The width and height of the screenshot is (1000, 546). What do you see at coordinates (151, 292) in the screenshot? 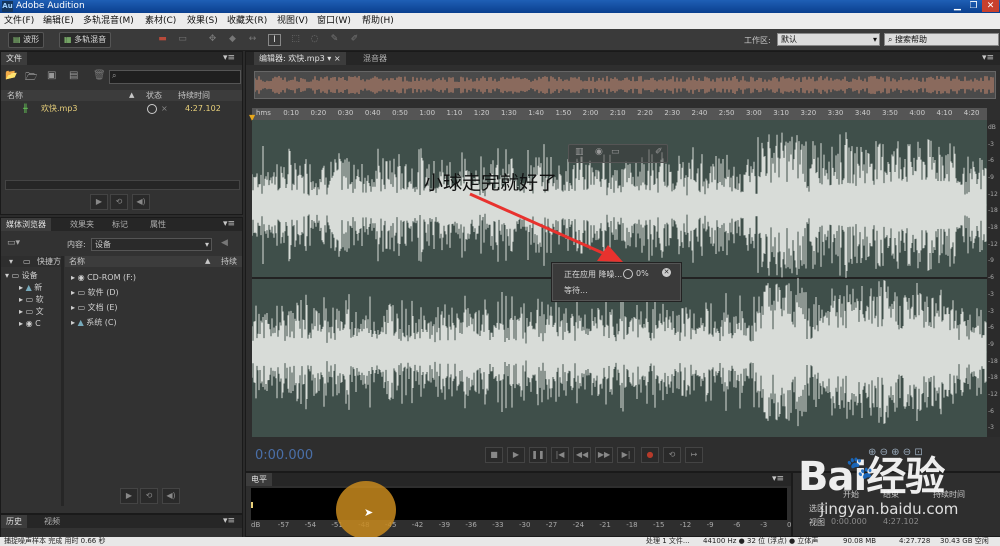
I see `list-item: ▸ ▭ 软件 (D)` at bounding box center [151, 292].